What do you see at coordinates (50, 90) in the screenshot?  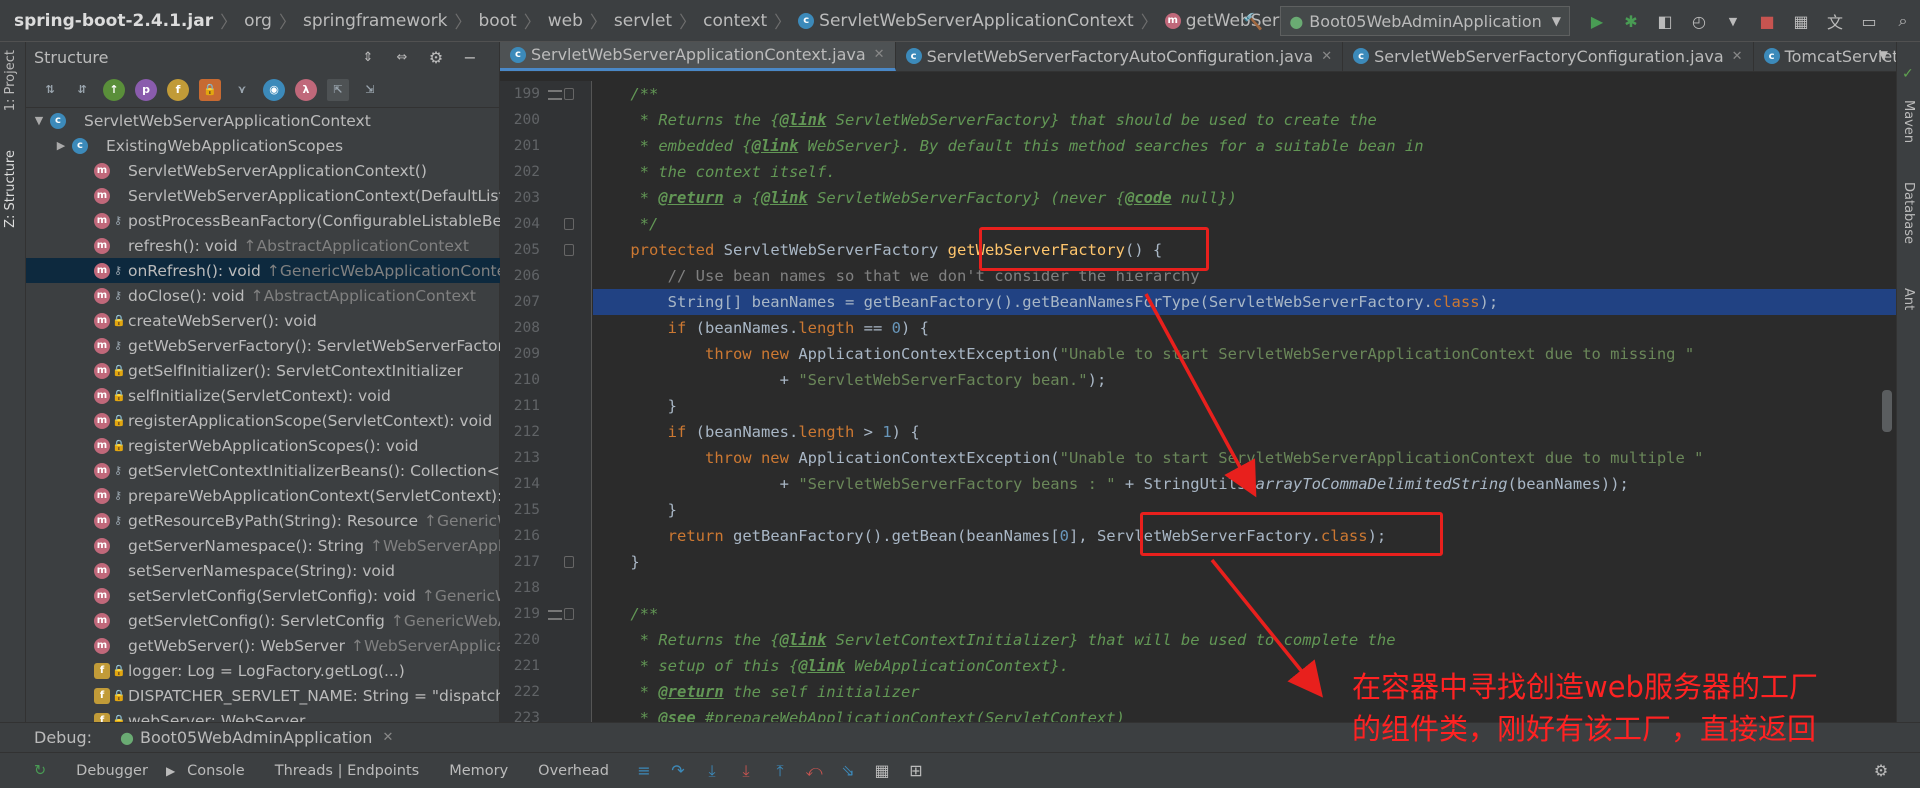 I see `sort-alpha-icon: ⇅` at bounding box center [50, 90].